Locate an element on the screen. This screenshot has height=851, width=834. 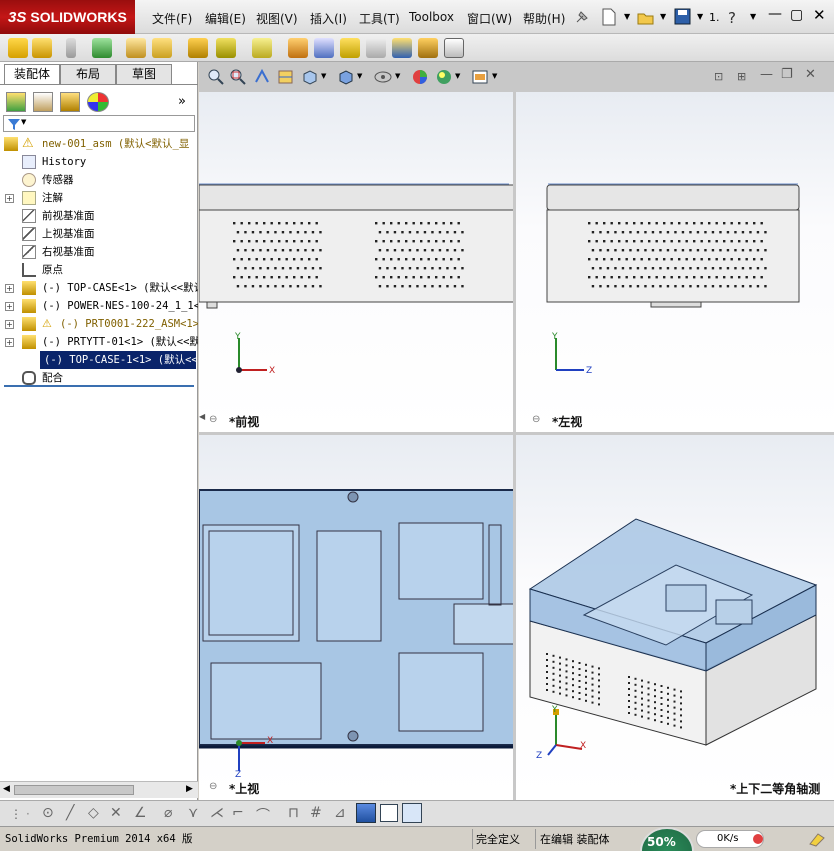
reference-geometry-icon is located at coordinates (262, 48).